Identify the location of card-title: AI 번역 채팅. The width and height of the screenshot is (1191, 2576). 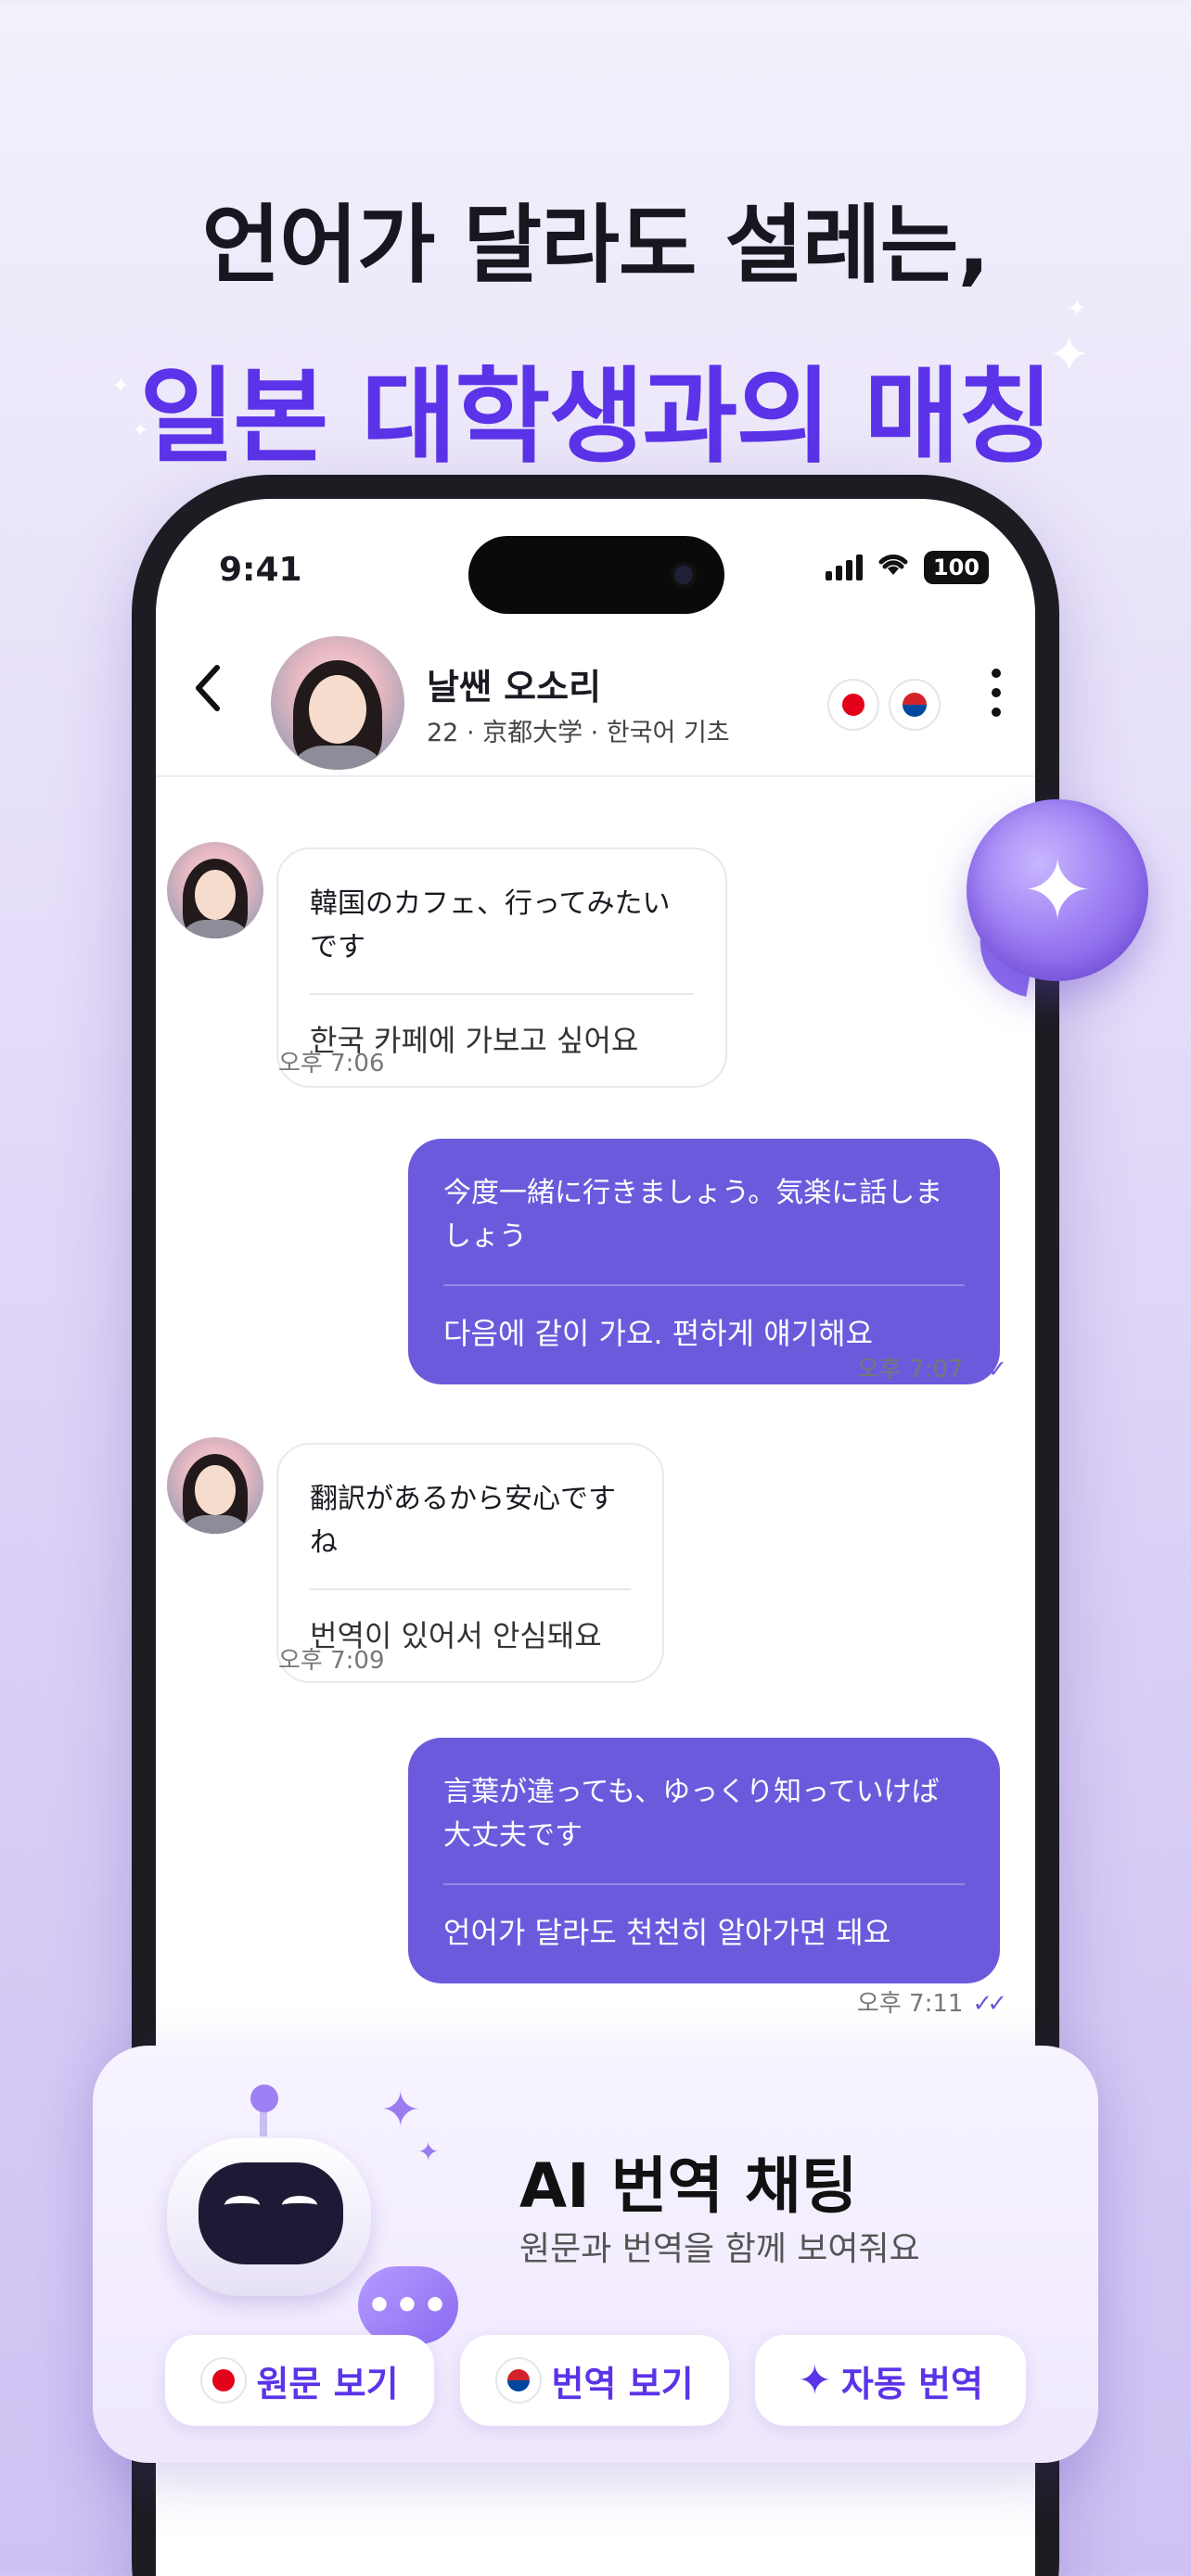
(688, 2186).